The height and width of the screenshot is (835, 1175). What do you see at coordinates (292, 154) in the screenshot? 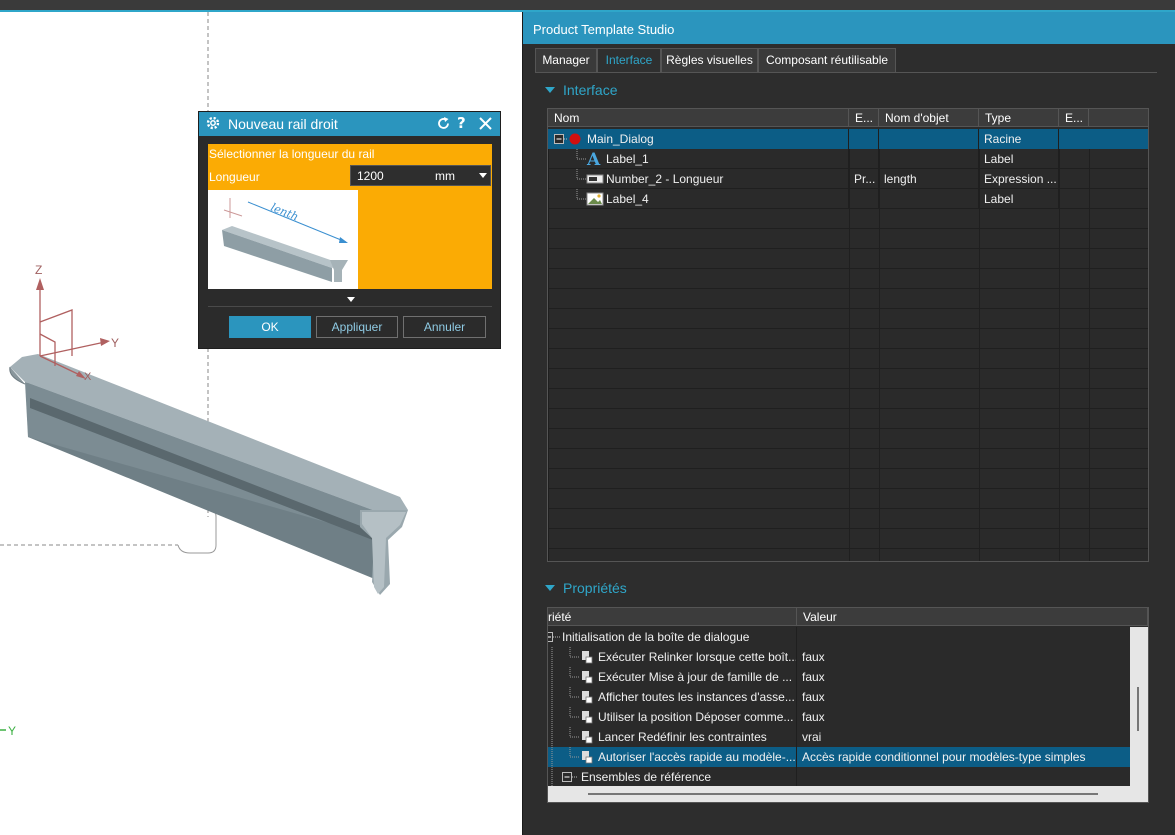
I see `dialog-prompt: Sélectionner la longueur du rail` at bounding box center [292, 154].